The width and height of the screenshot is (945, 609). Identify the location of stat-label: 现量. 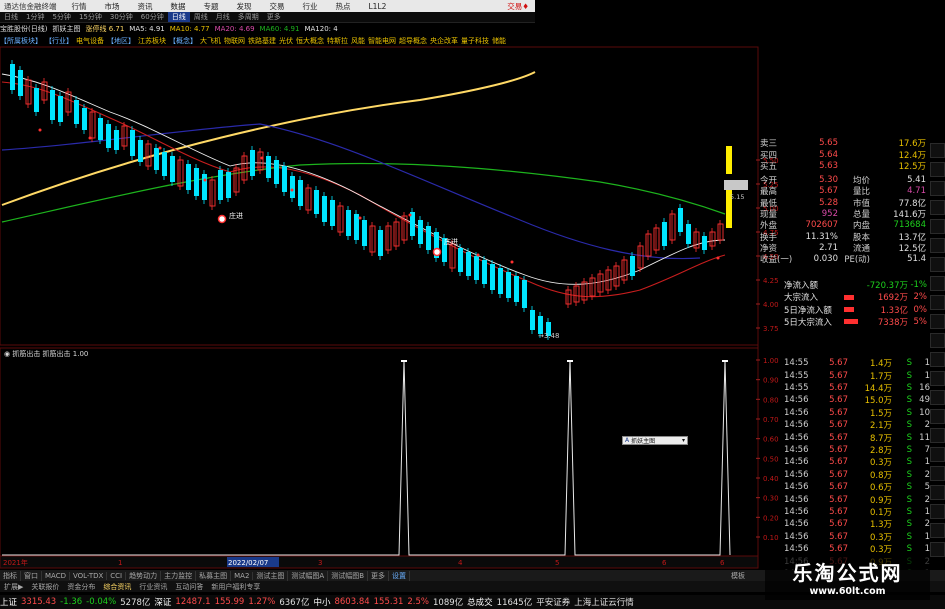
(769, 214).